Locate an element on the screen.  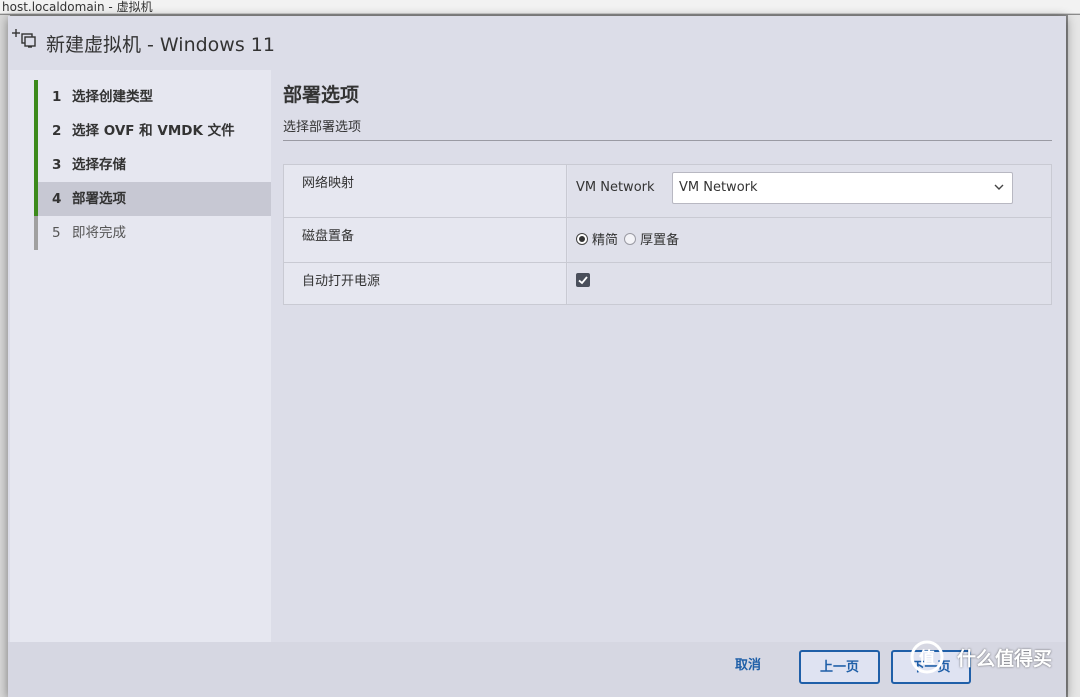
step-number: 1 is located at coordinates (57, 97).